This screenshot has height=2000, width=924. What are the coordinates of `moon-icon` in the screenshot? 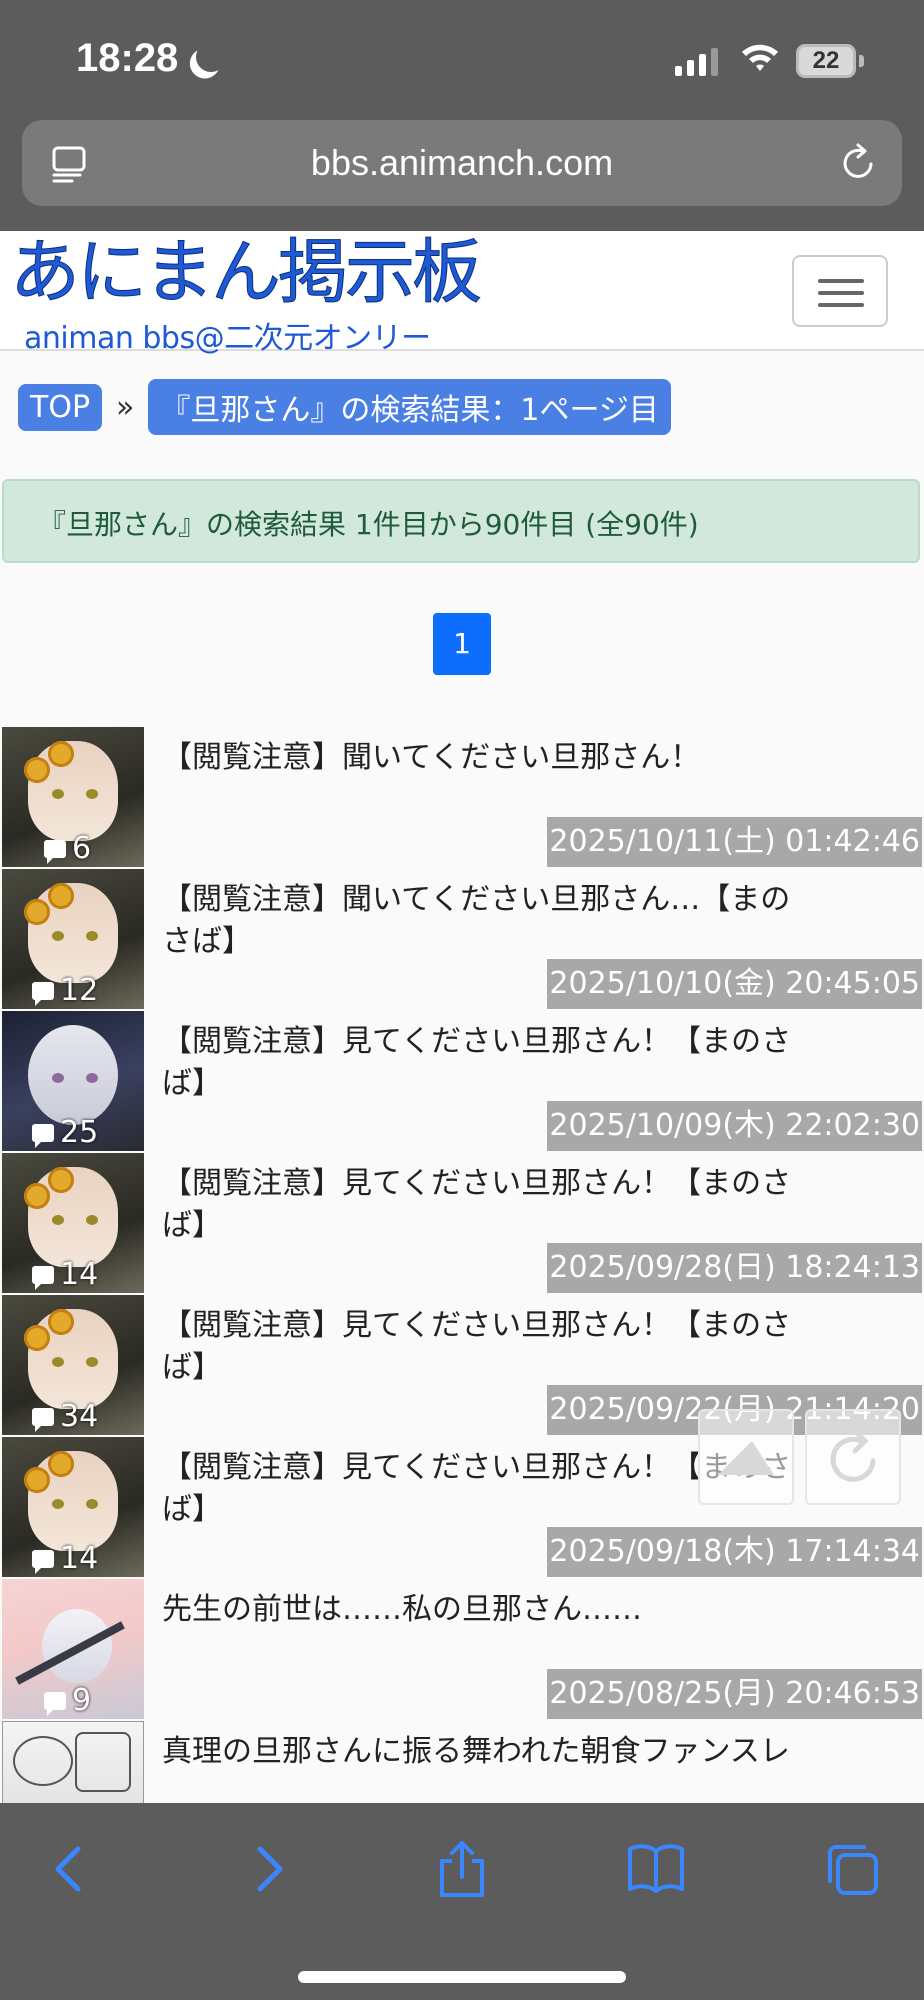 It's located at (211, 56).